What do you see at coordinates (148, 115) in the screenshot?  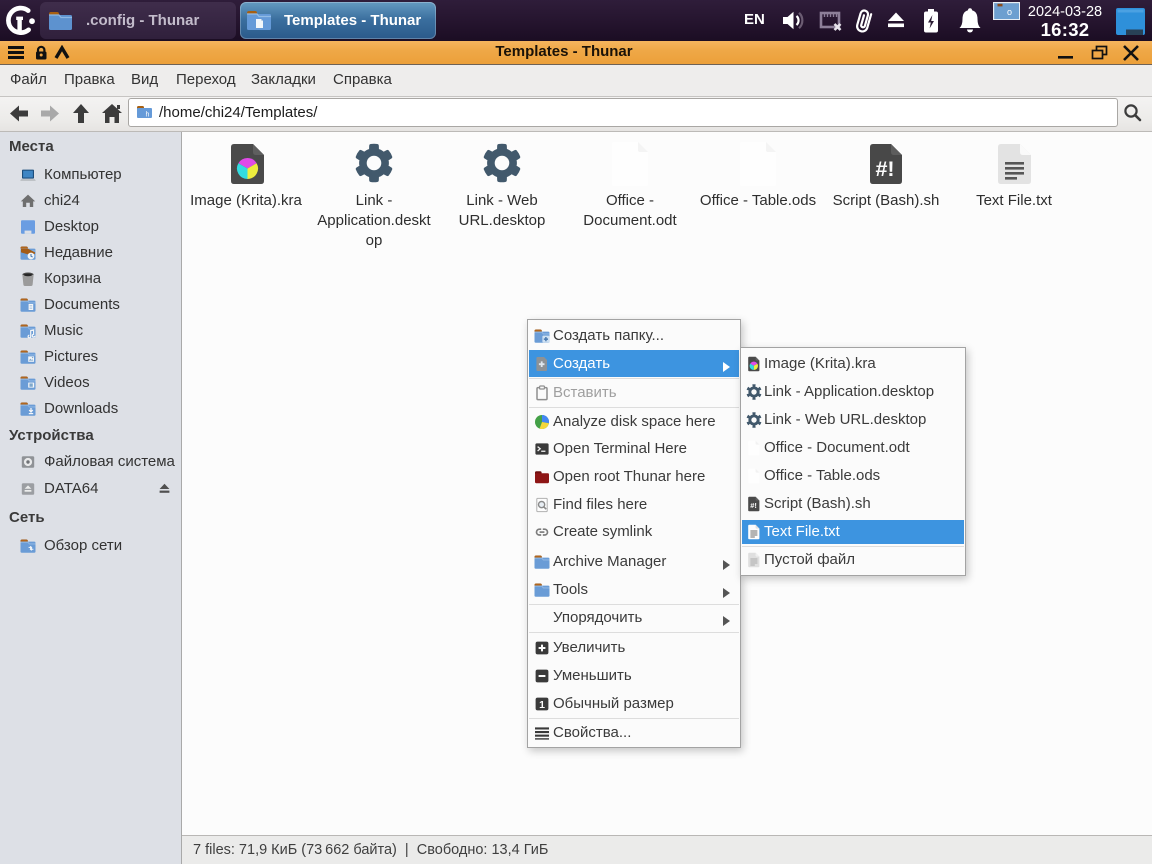 I see `svg-text: h` at bounding box center [148, 115].